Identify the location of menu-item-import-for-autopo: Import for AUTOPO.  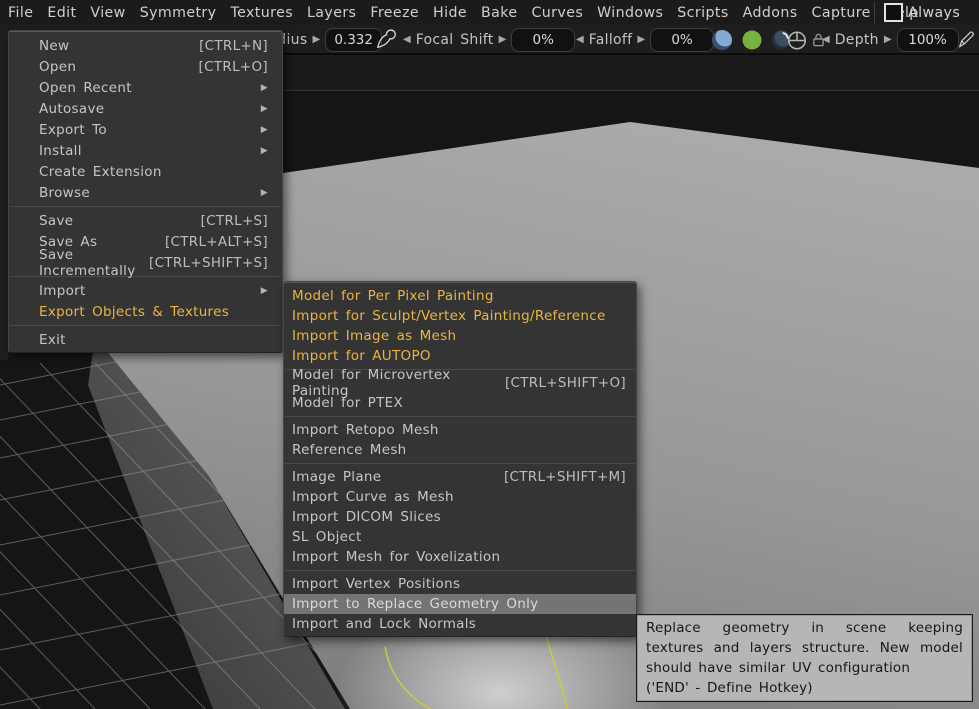
(460, 356).